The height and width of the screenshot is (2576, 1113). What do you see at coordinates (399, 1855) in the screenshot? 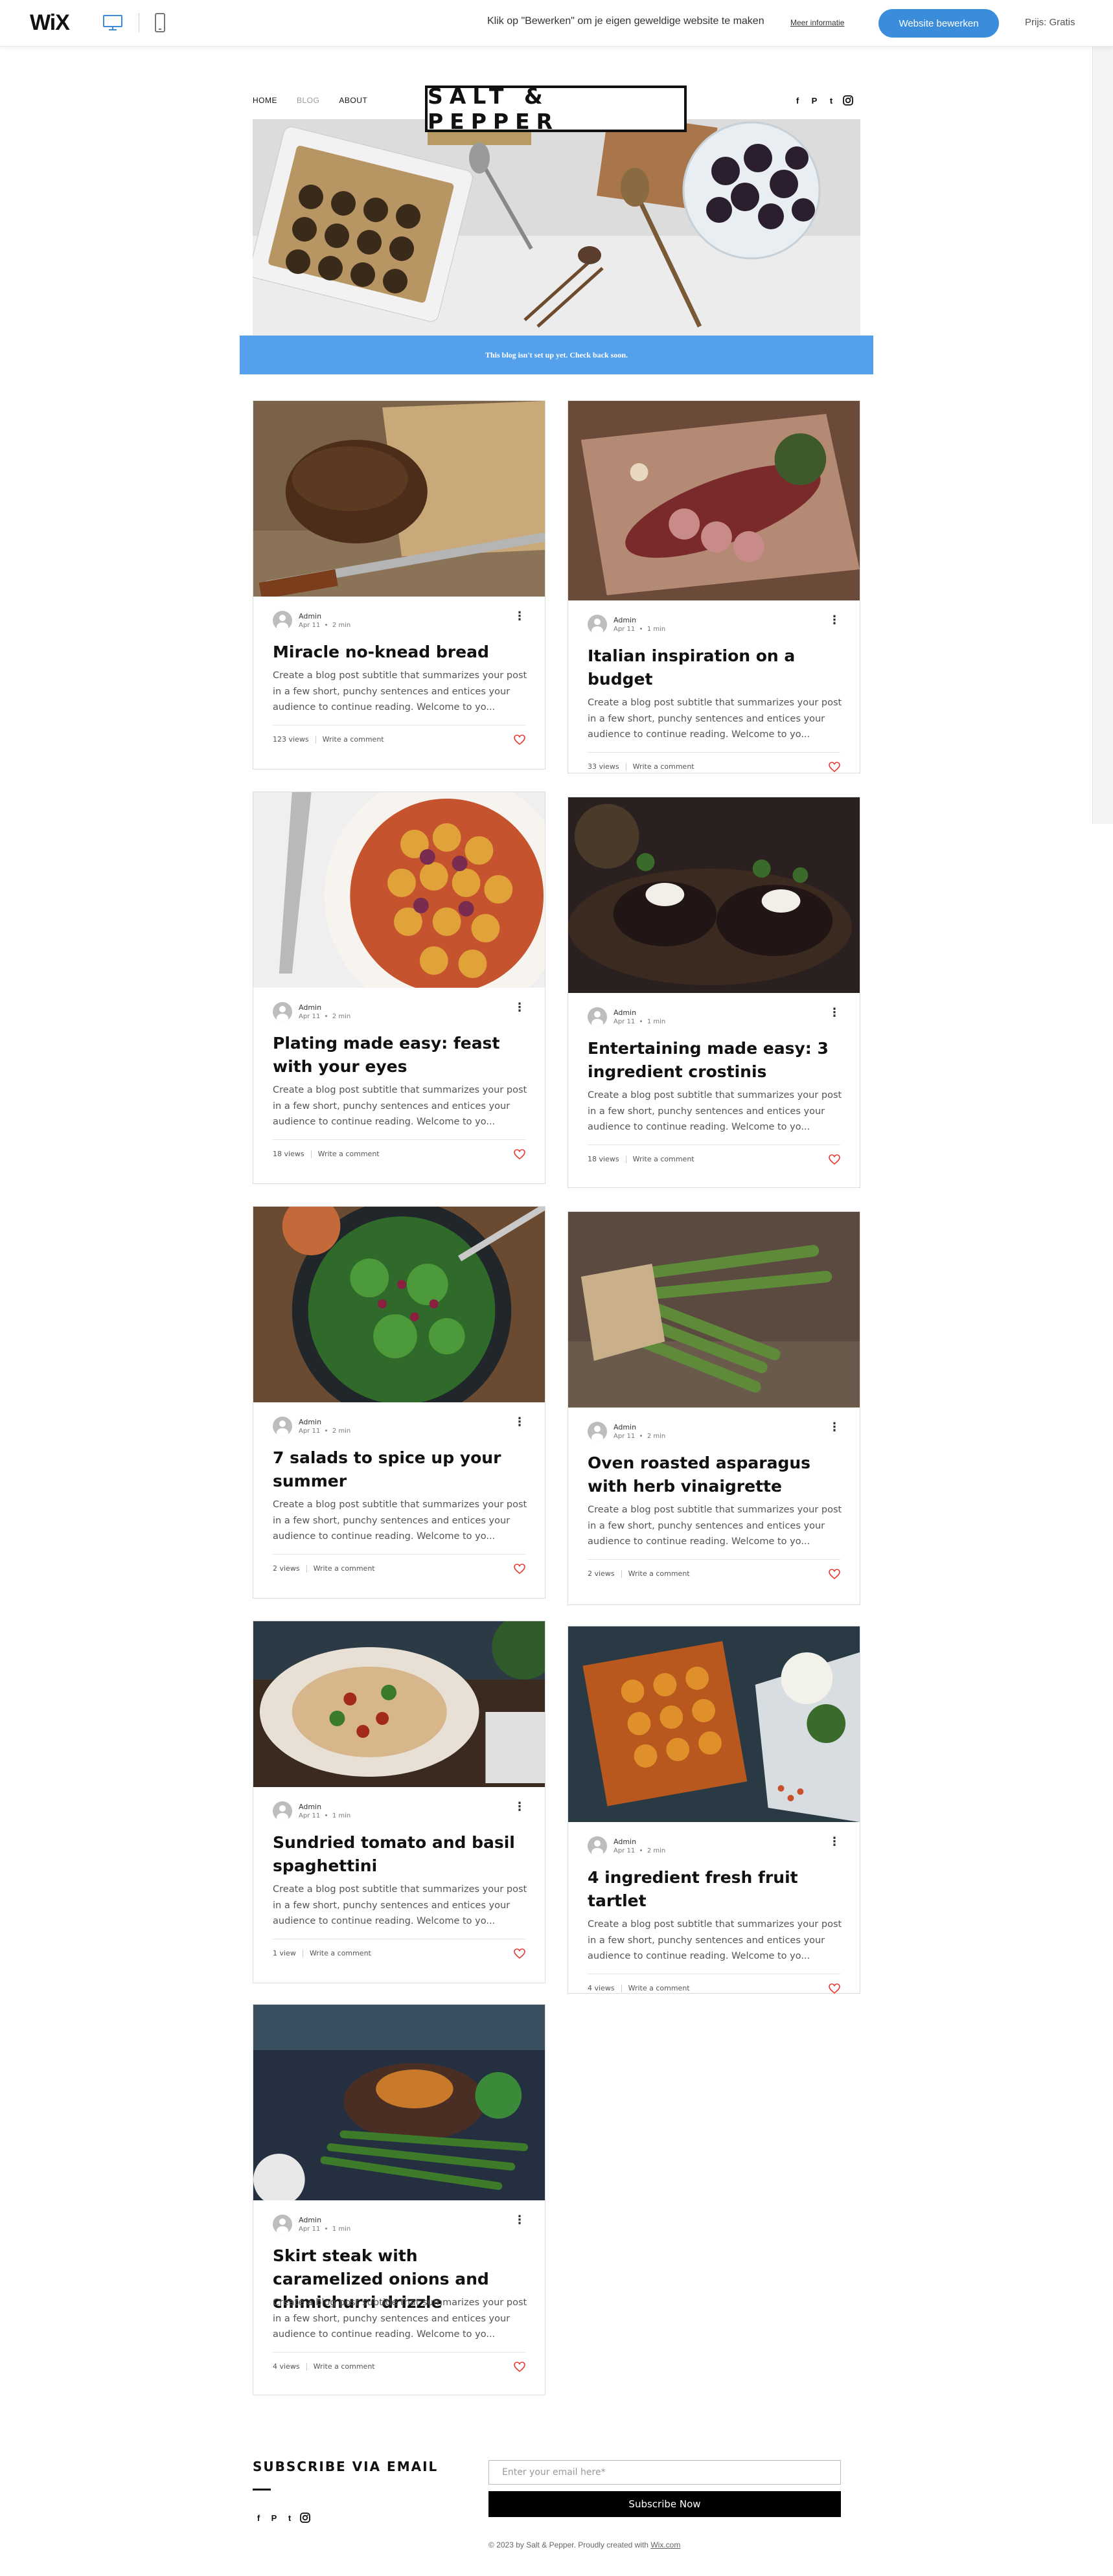
I see `post-title: Sundried tomato and basil spaghettini` at bounding box center [399, 1855].